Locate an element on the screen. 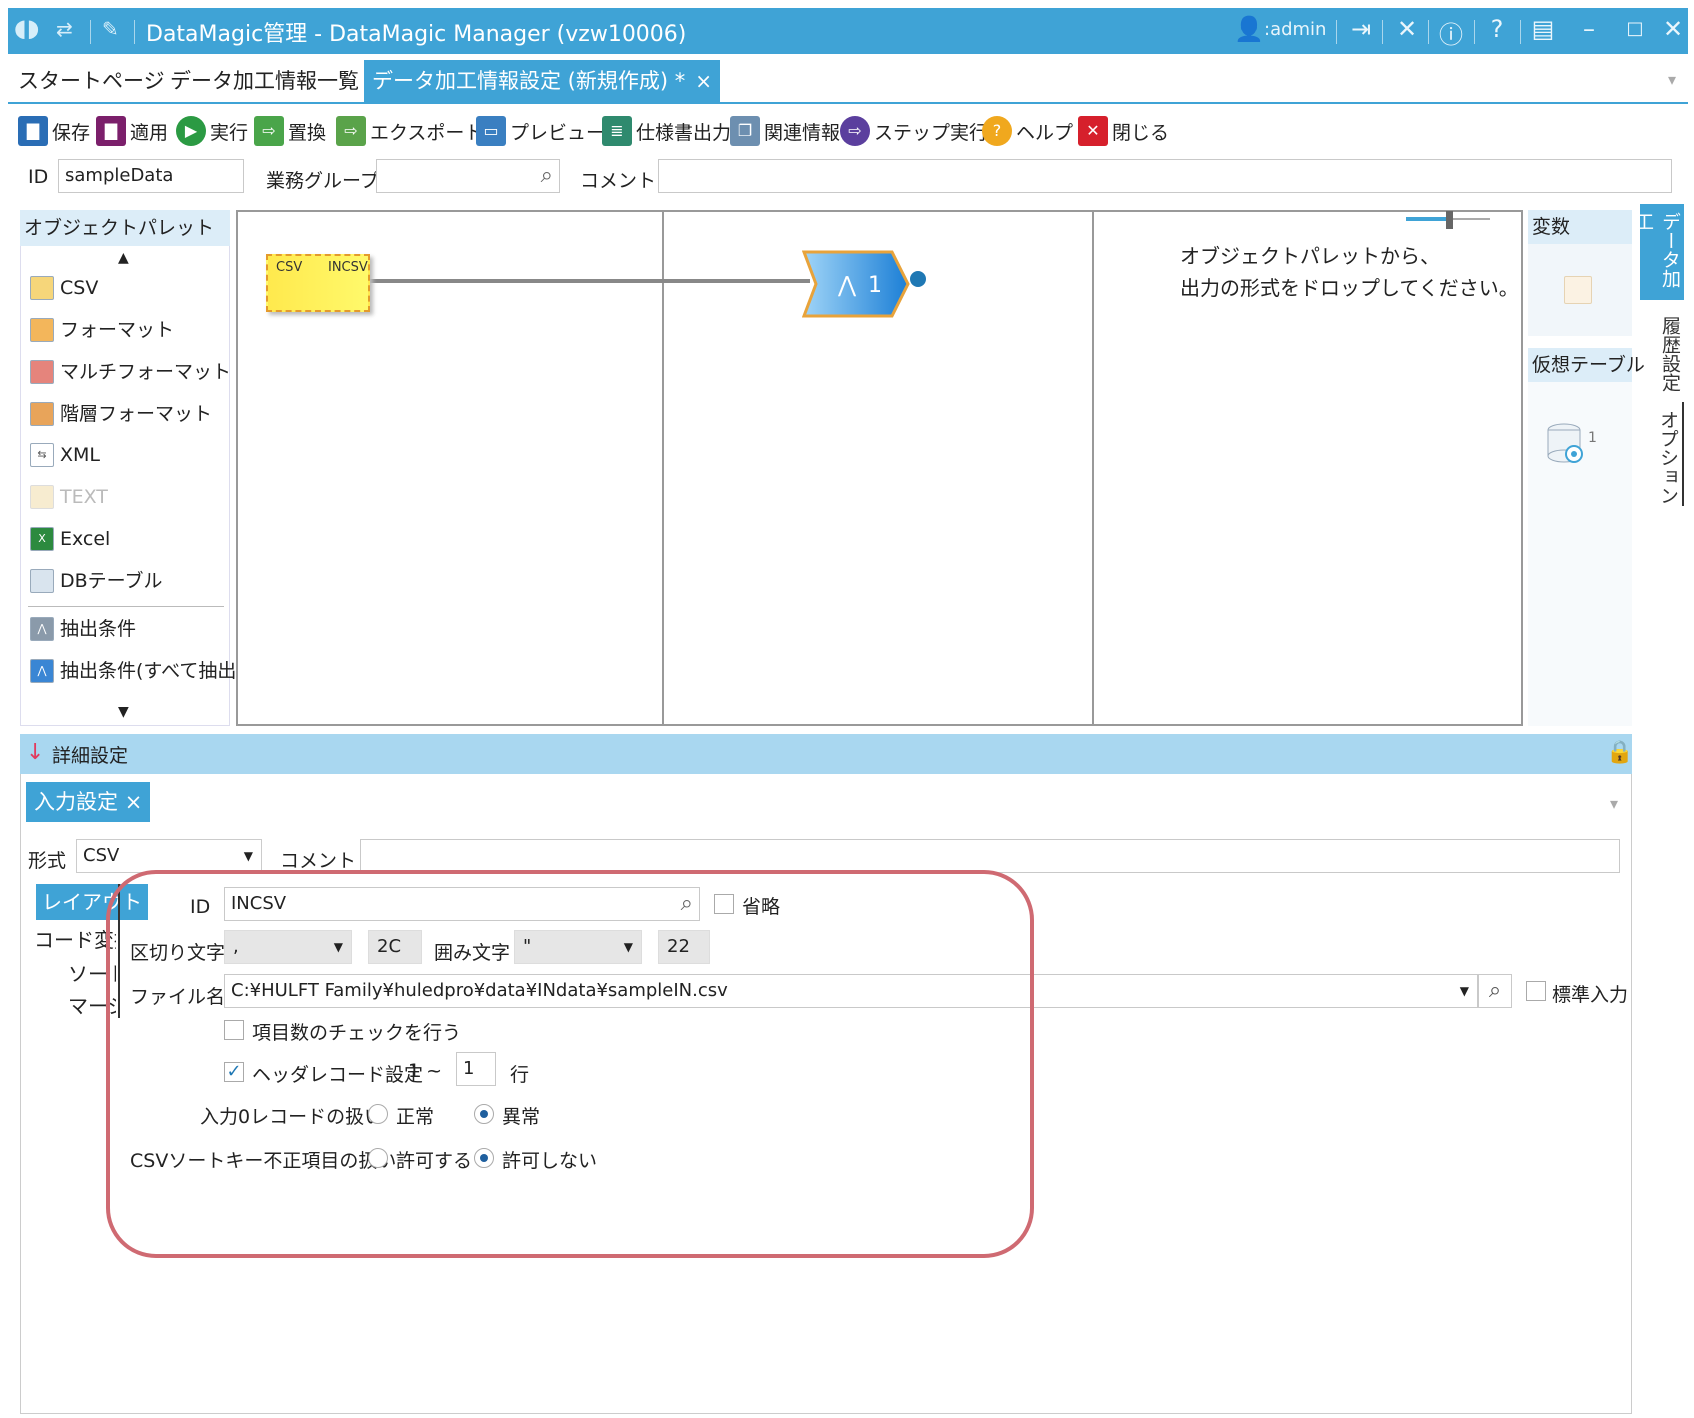  tab-start-page: スタートページ is located at coordinates (91, 81).